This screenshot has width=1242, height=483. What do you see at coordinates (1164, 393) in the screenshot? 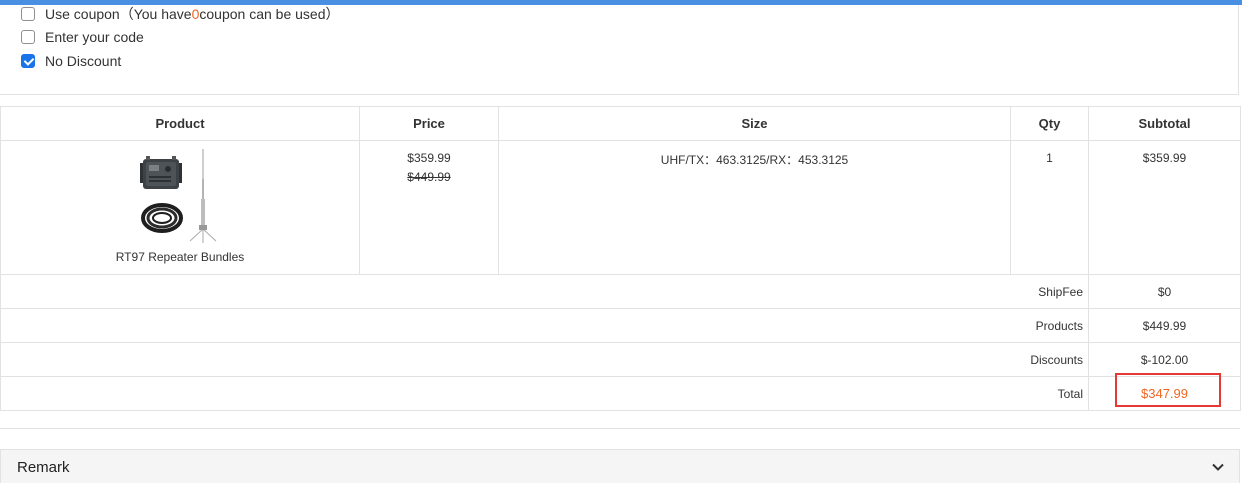
I see `total-value: $347.99` at bounding box center [1164, 393].